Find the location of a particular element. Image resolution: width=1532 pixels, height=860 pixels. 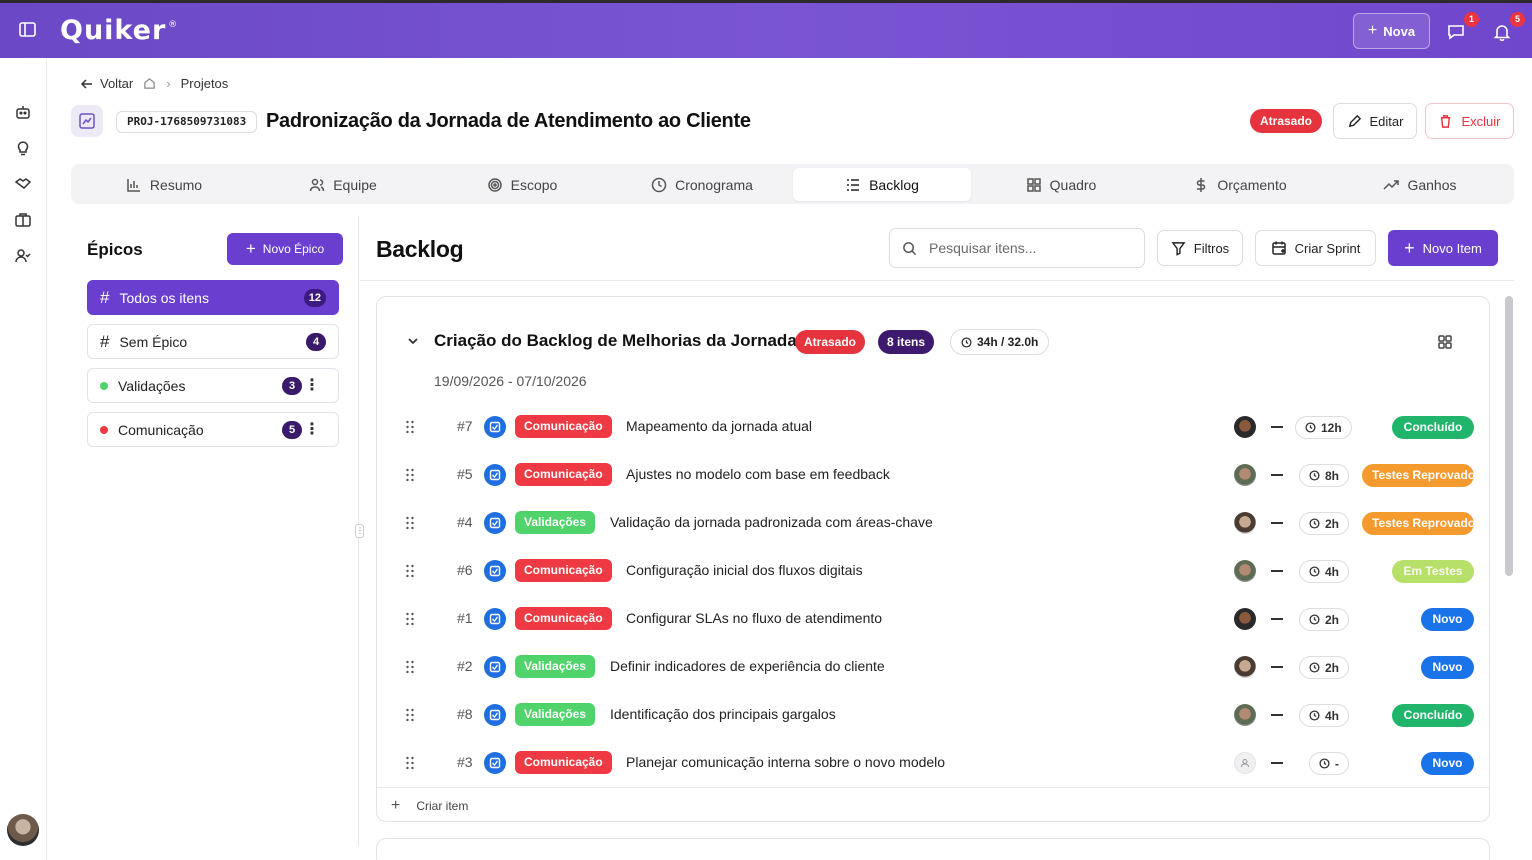

epic-item-all: # Todos os itens 12 is located at coordinates (213, 297).